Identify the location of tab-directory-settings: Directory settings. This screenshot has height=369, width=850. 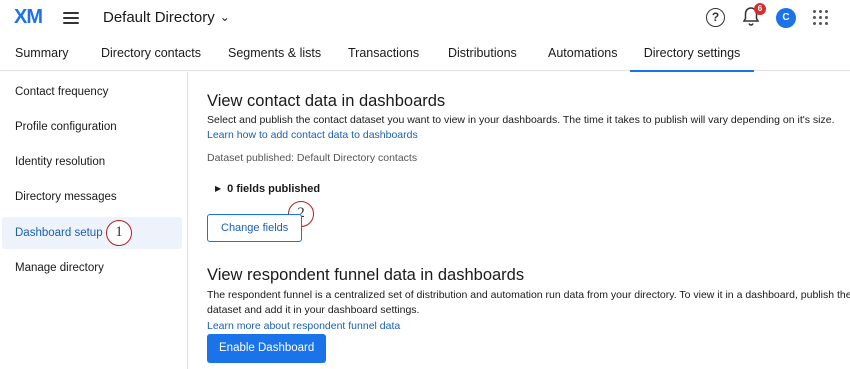
(692, 54).